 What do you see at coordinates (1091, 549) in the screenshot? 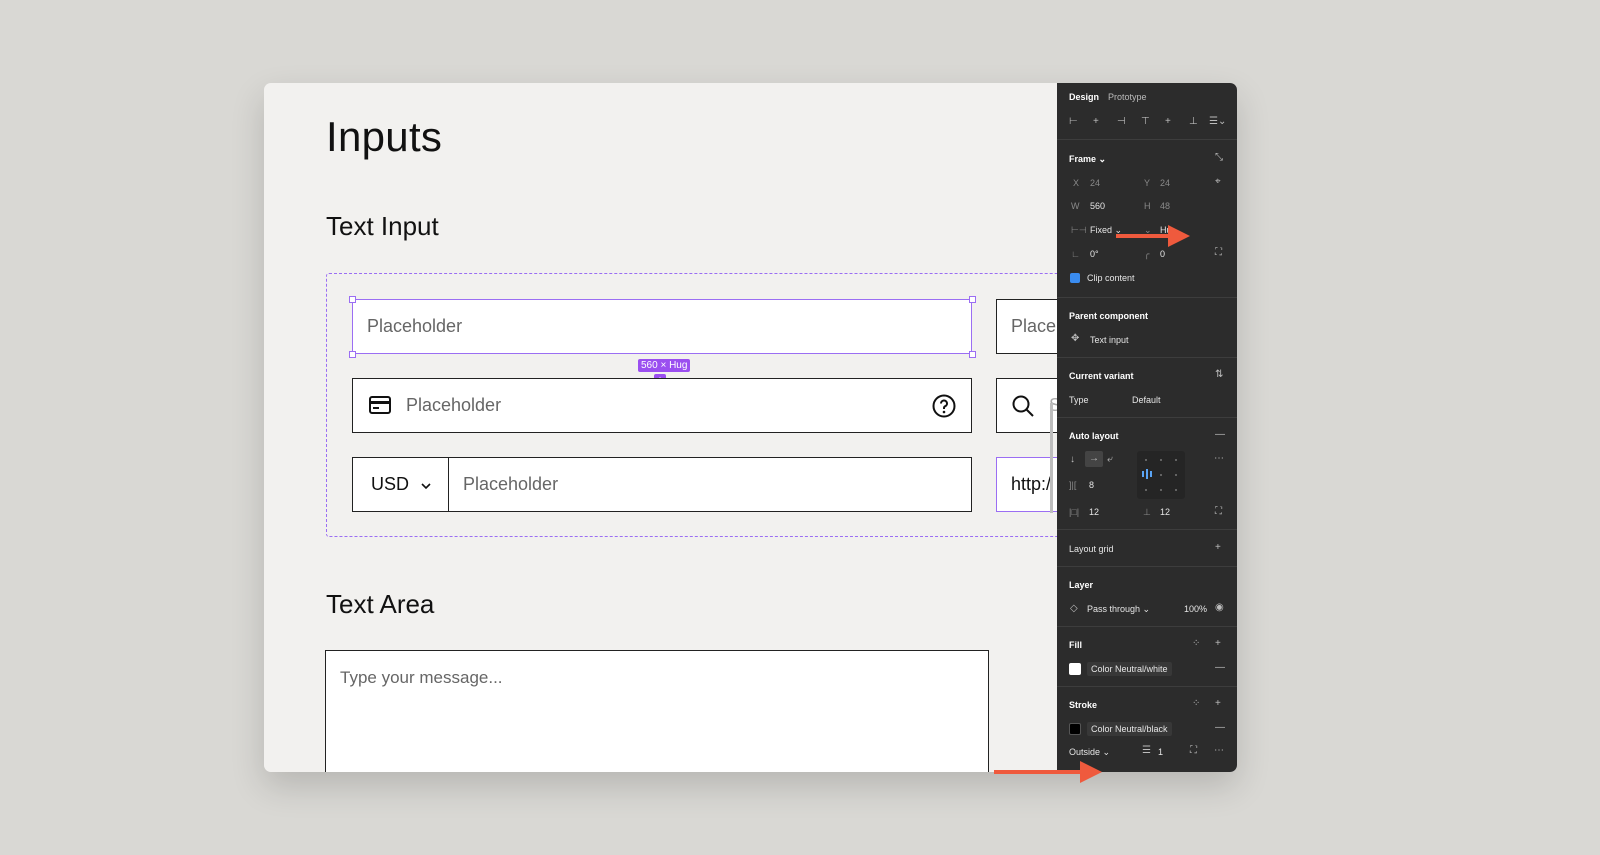
I see `layout-grid-label: Layout grid` at bounding box center [1091, 549].